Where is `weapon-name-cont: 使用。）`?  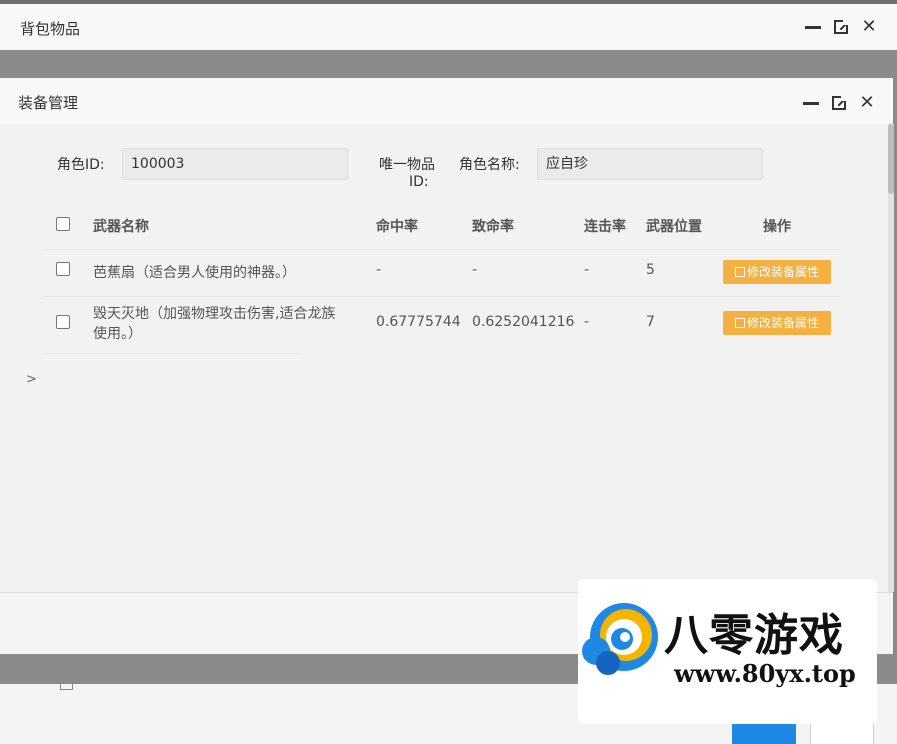 weapon-name-cont: 使用。） is located at coordinates (117, 334).